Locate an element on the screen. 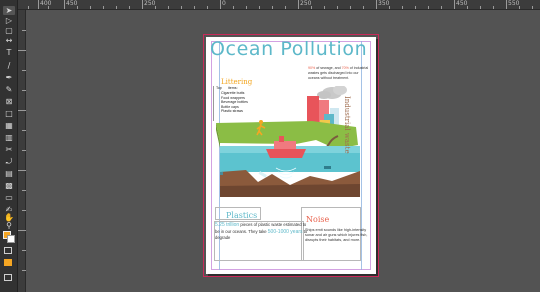  ruler-label: 350 is located at coordinates (384, 3).